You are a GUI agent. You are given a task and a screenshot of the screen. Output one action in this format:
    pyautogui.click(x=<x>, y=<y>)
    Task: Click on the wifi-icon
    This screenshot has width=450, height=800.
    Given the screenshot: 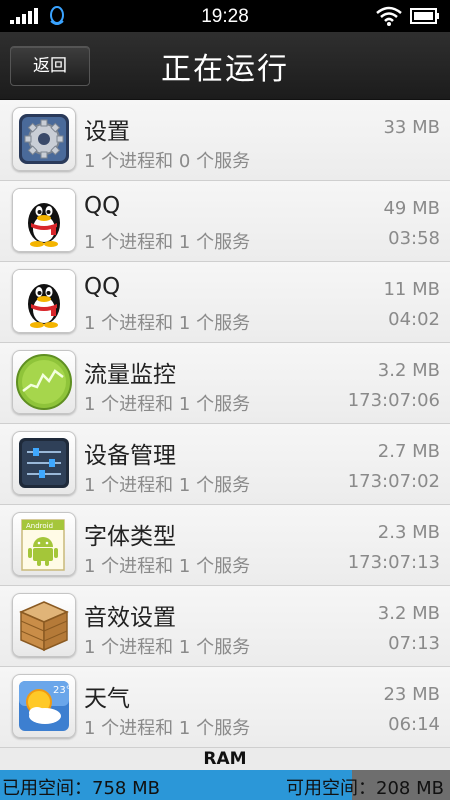 What is the action you would take?
    pyautogui.click(x=389, y=16)
    